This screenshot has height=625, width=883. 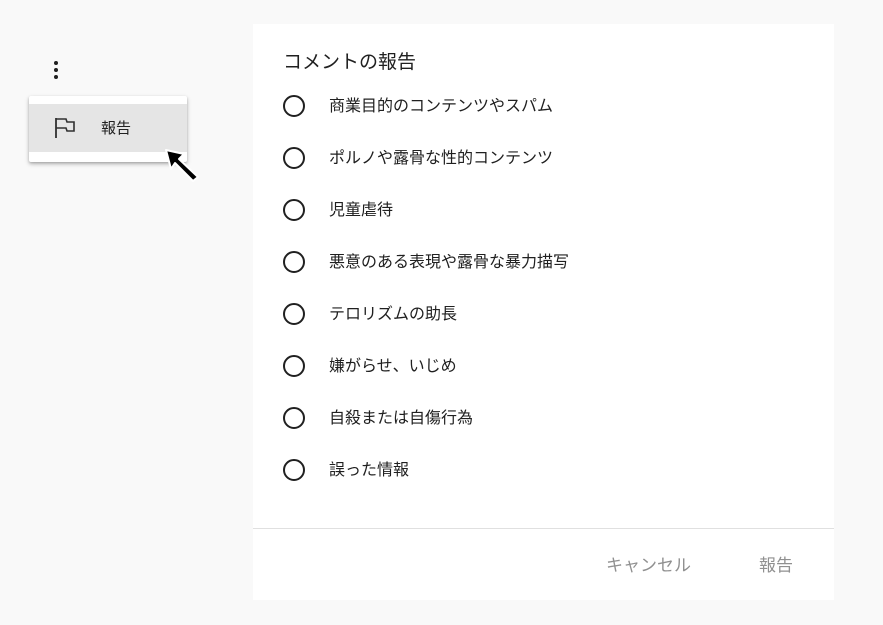 What do you see at coordinates (401, 417) in the screenshot?
I see `report-reason-label: 自殺または自傷行為` at bounding box center [401, 417].